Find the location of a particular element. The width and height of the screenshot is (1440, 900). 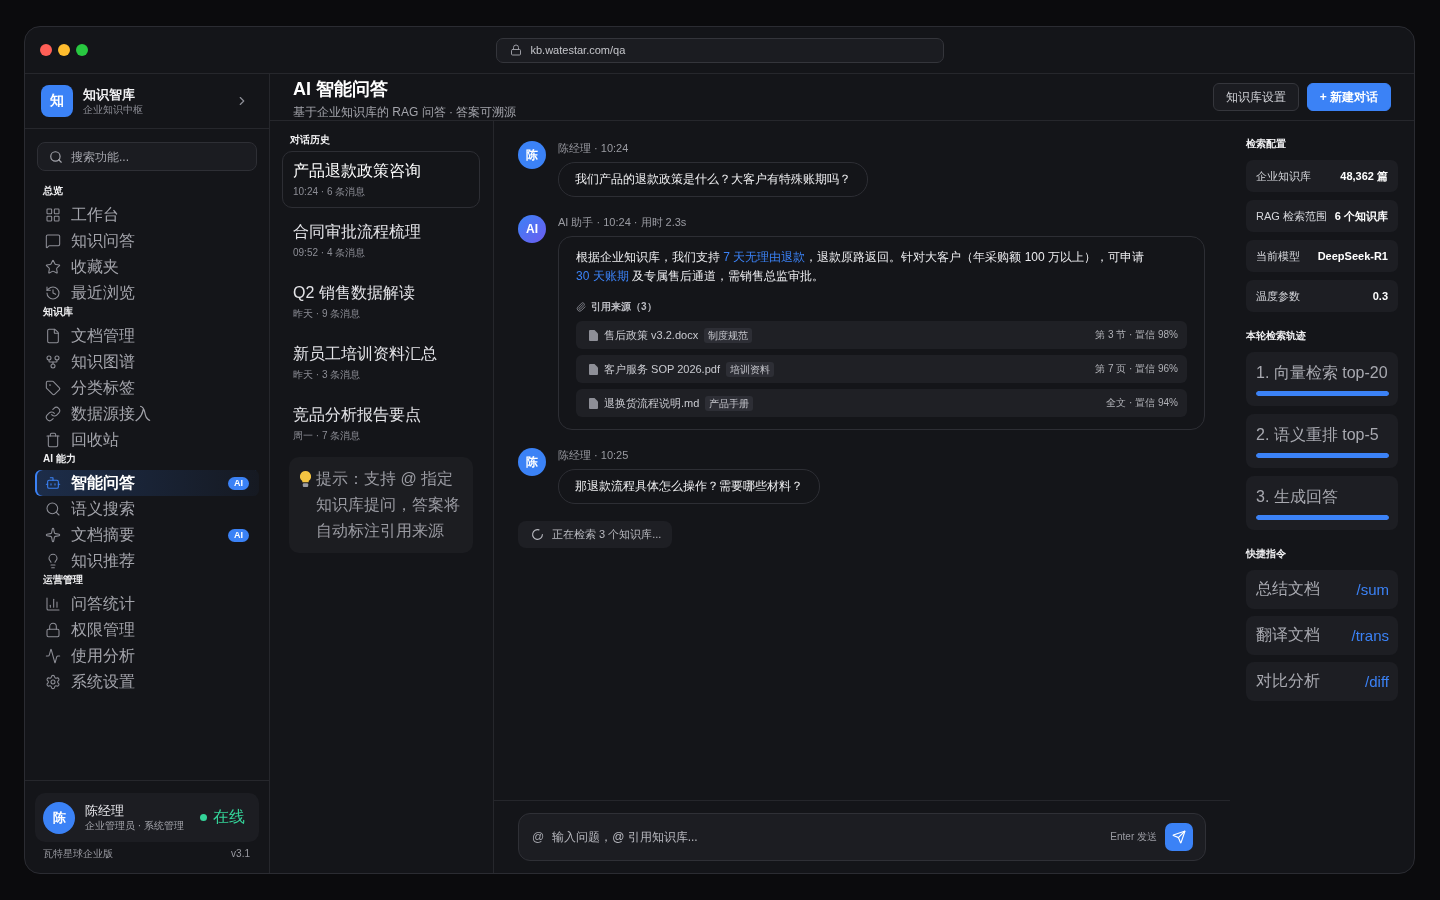

nav-item: 权限管理 is located at coordinates (147, 630).